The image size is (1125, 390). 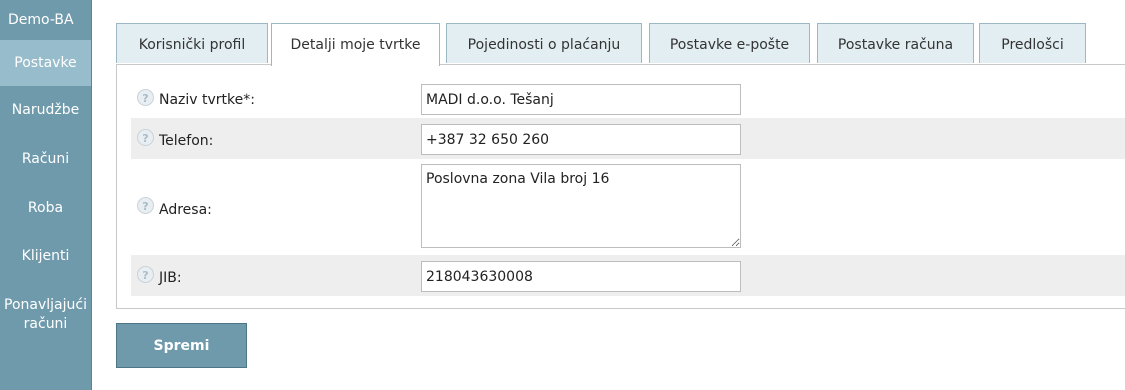 What do you see at coordinates (192, 43) in the screenshot?
I see `tab-korisnicki-profil: Korisnički profil` at bounding box center [192, 43].